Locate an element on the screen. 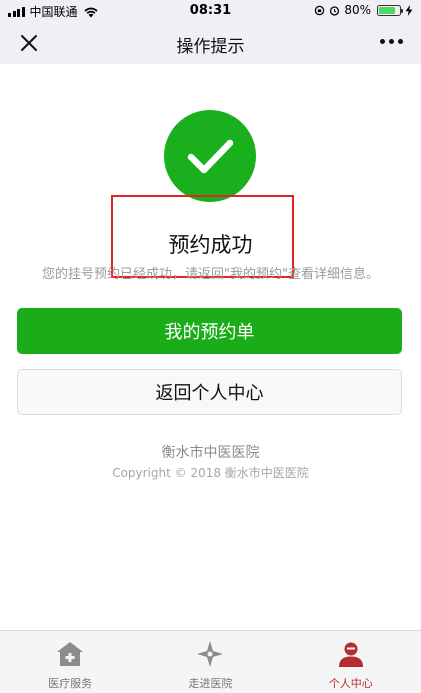 The width and height of the screenshot is (421, 693). tab-about-hospital: 走进医院 is located at coordinates (210, 662).